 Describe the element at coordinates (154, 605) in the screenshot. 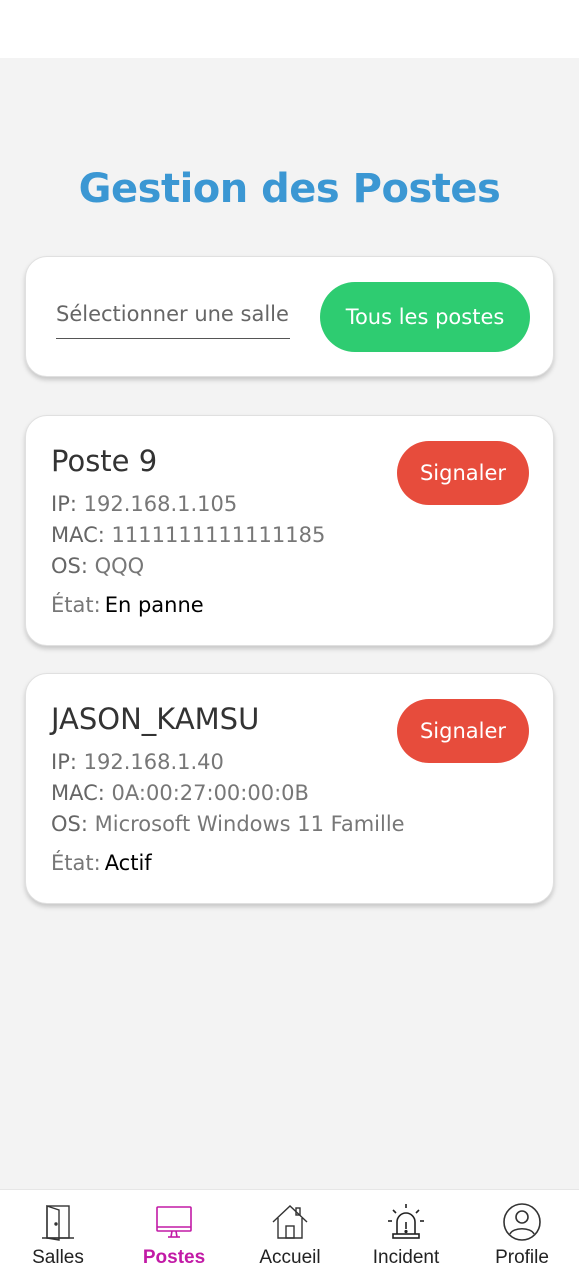

I see `state-value: En panne` at that location.